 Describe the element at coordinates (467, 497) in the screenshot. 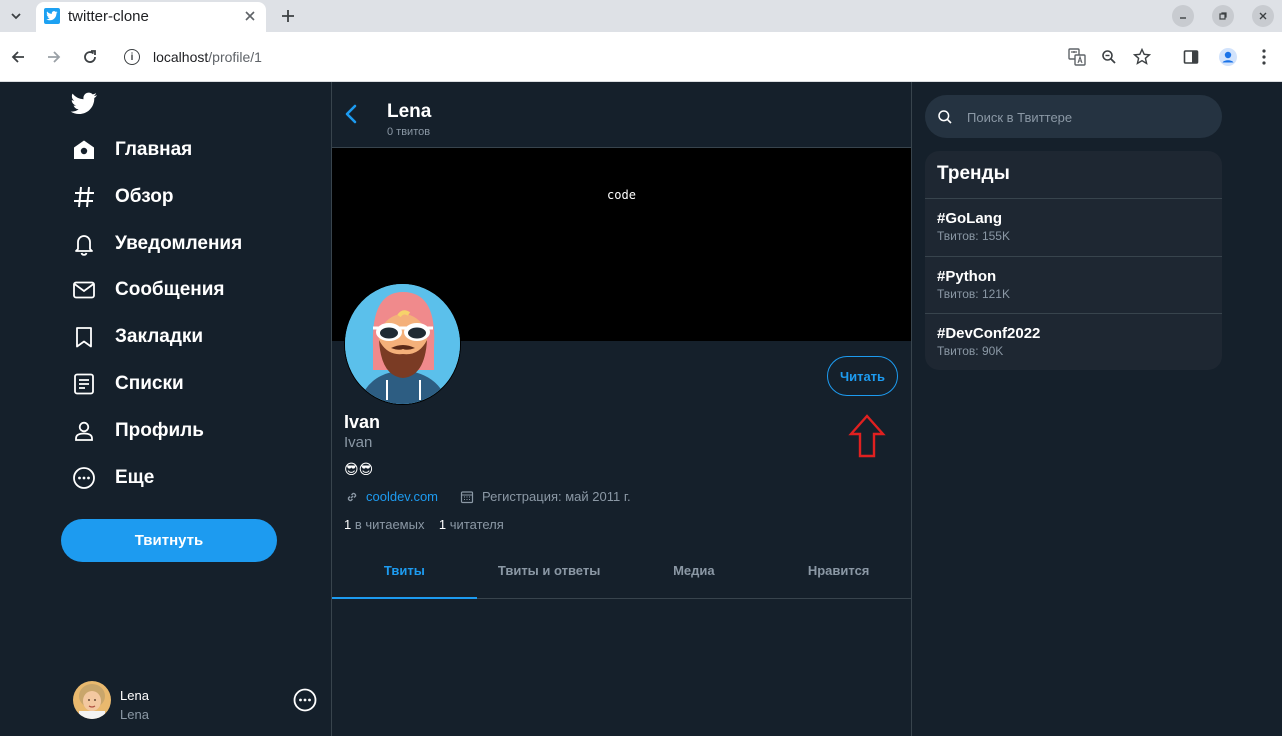

I see `calendar-icon` at that location.